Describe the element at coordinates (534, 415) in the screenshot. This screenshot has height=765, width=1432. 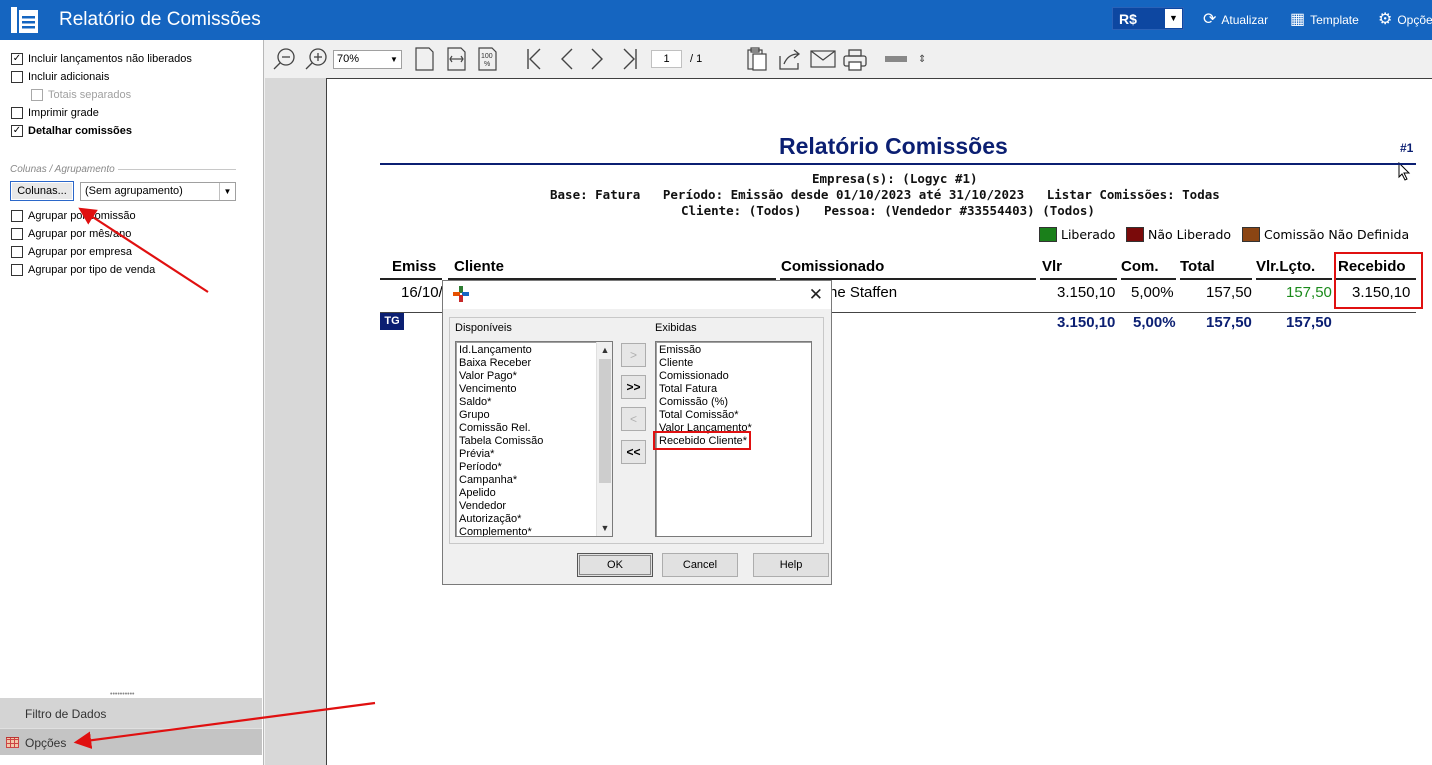
I see `list-item: Grupo` at that location.